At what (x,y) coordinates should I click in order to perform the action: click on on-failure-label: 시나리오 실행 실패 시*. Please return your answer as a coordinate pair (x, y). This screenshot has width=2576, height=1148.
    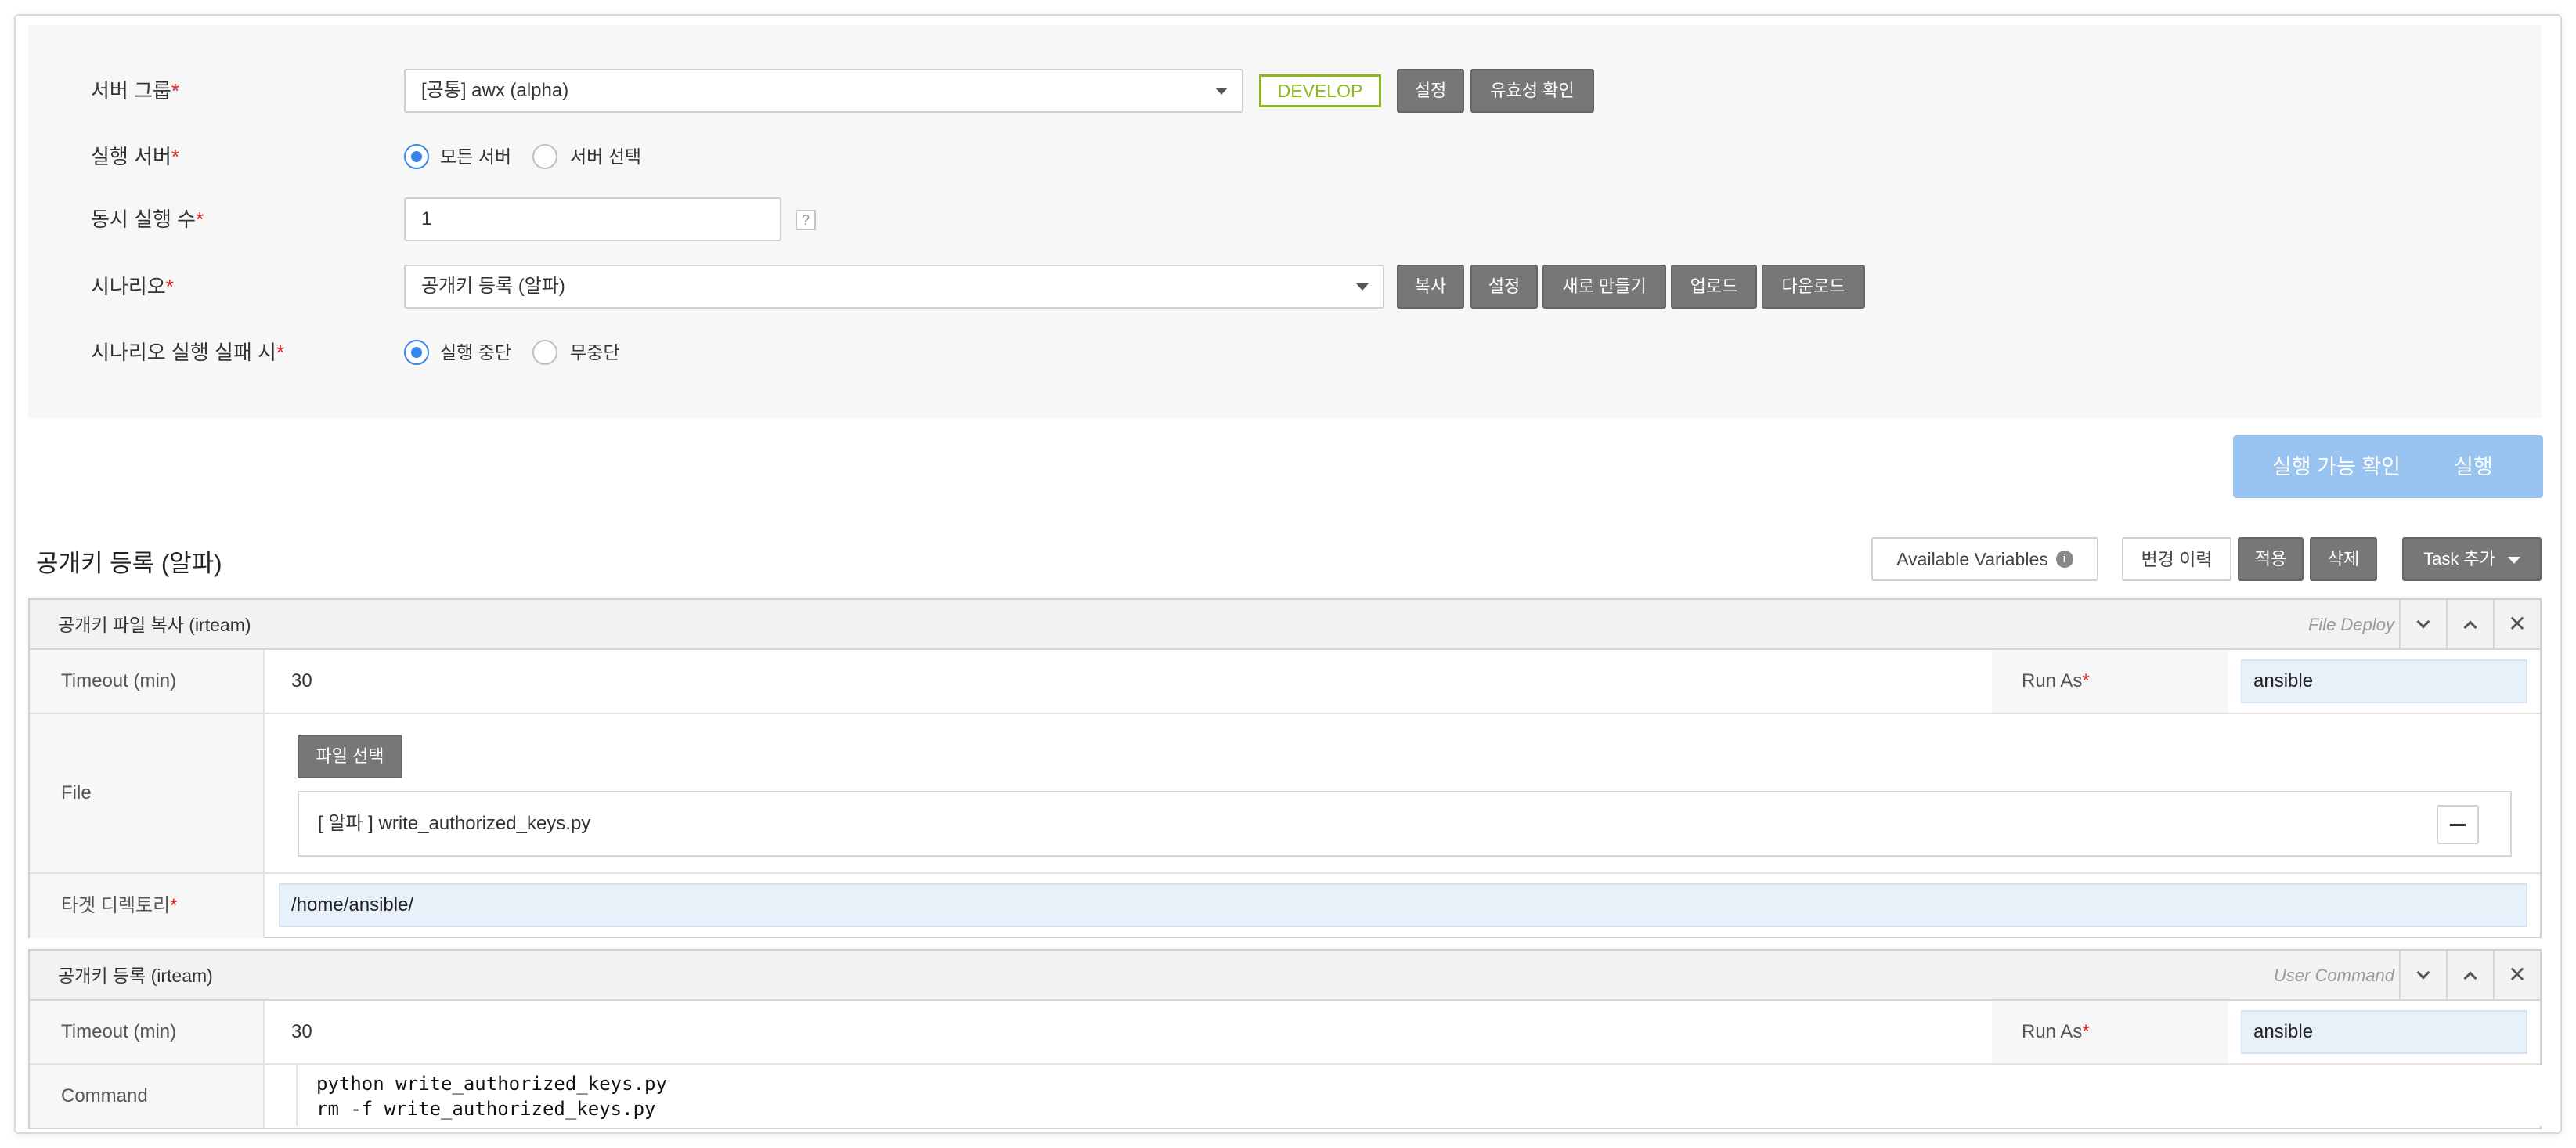
    Looking at the image, I should click on (188, 352).